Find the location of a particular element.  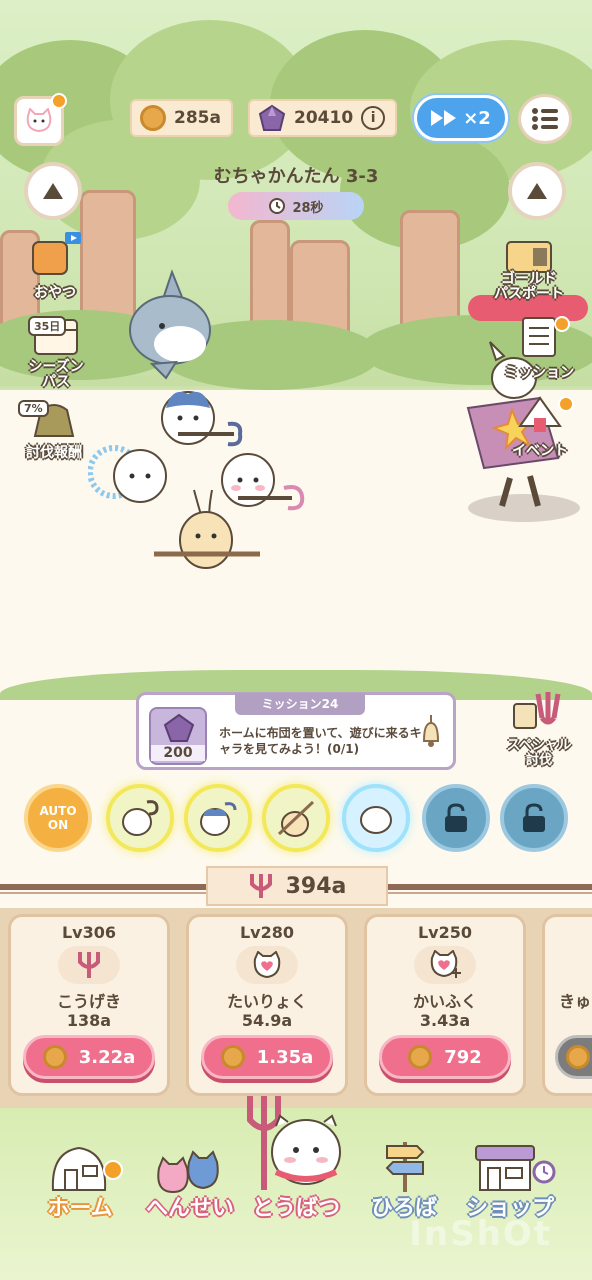

fast-forward-icon is located at coordinates (444, 118).